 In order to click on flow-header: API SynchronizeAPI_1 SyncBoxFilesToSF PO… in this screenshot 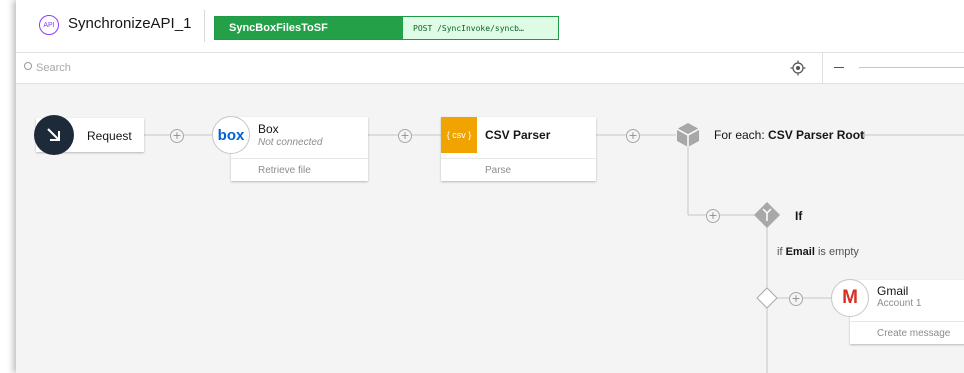, I will do `click(490, 26)`.